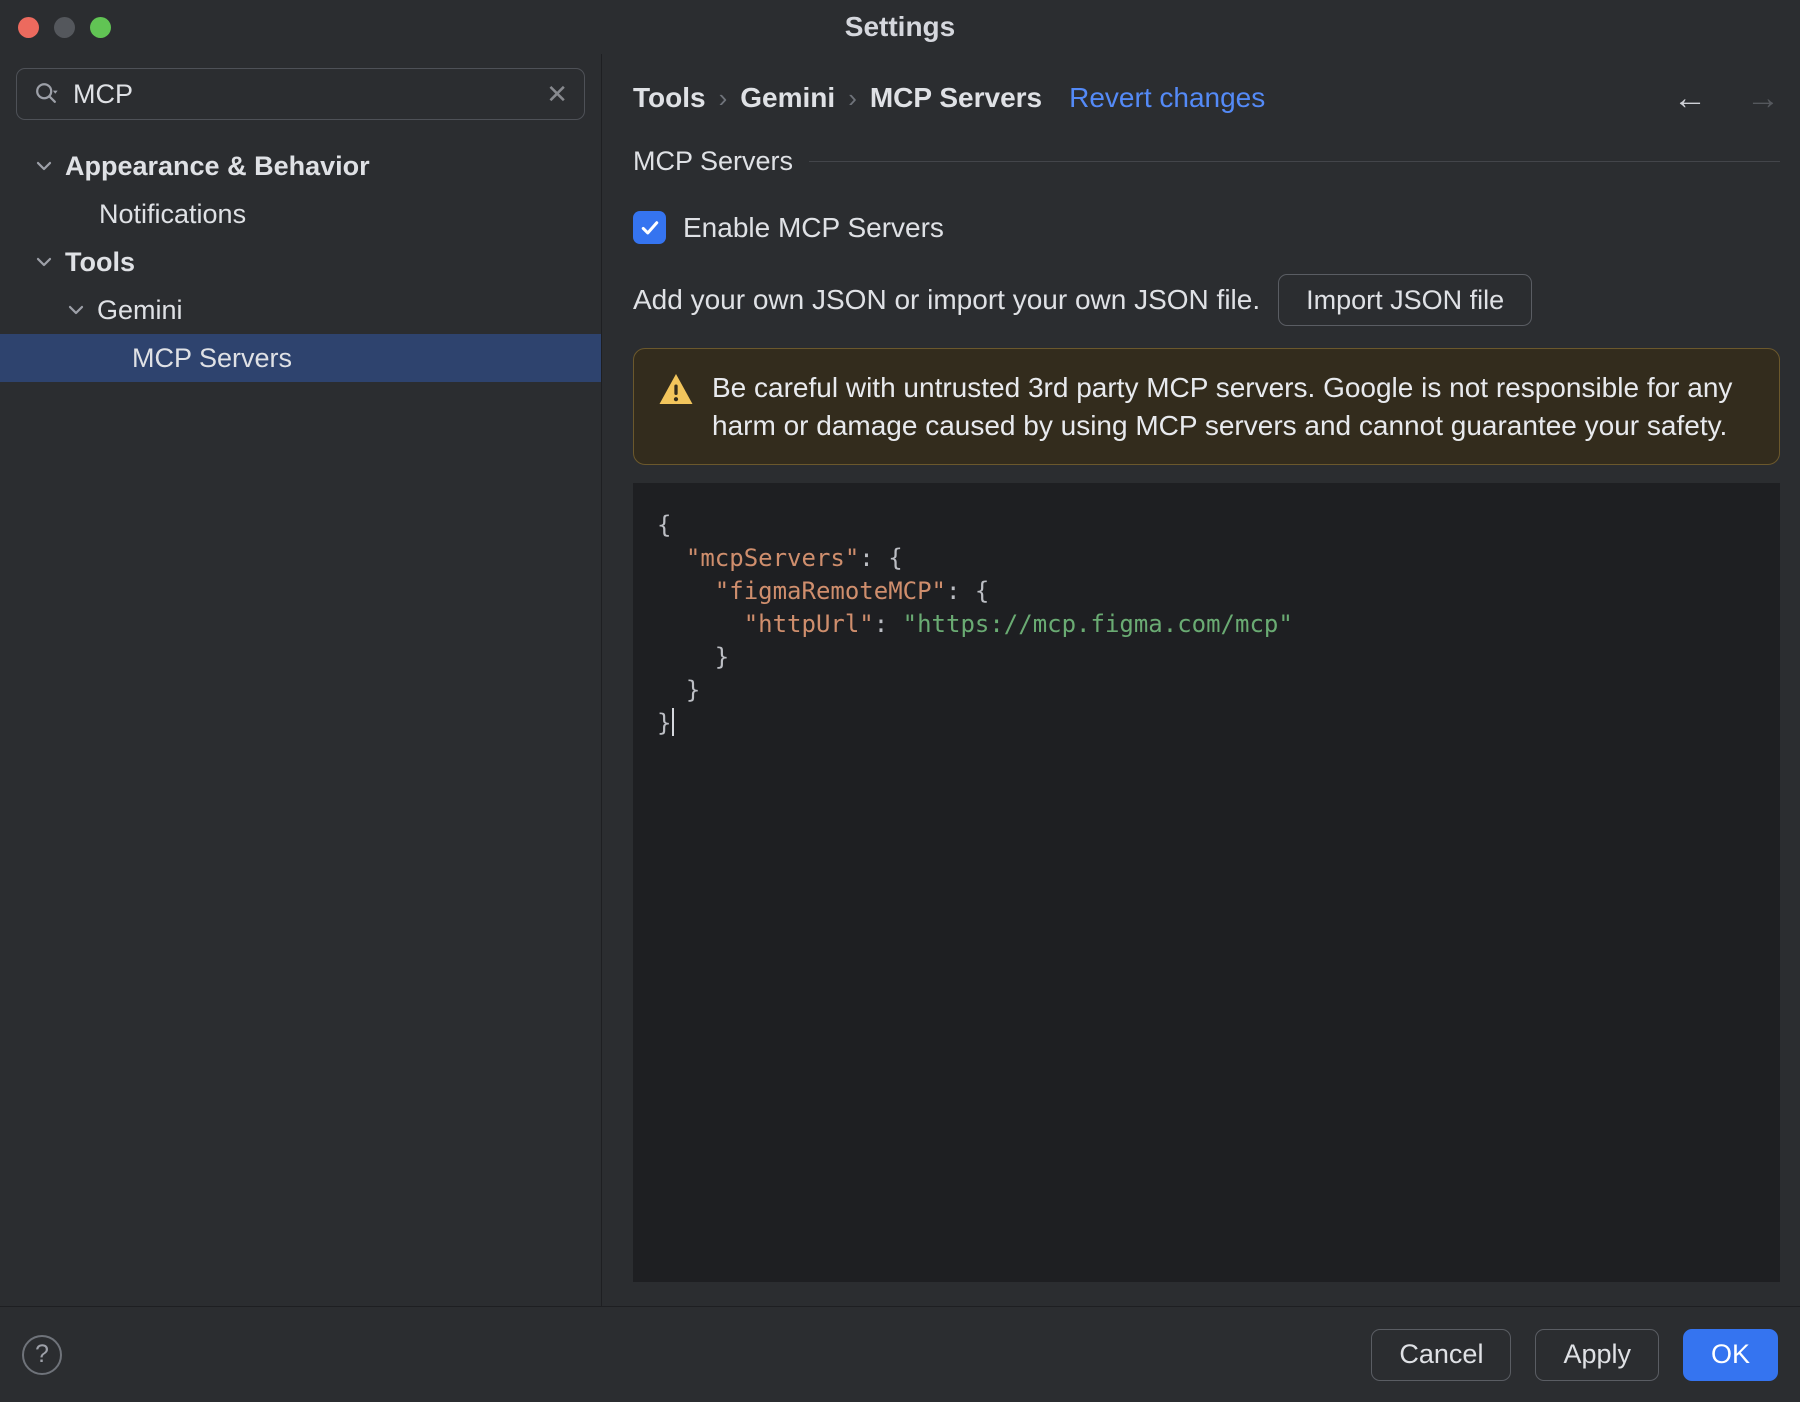  What do you see at coordinates (300, 358) in the screenshot?
I see `sidebar-item-mcp-servers: MCP Servers` at bounding box center [300, 358].